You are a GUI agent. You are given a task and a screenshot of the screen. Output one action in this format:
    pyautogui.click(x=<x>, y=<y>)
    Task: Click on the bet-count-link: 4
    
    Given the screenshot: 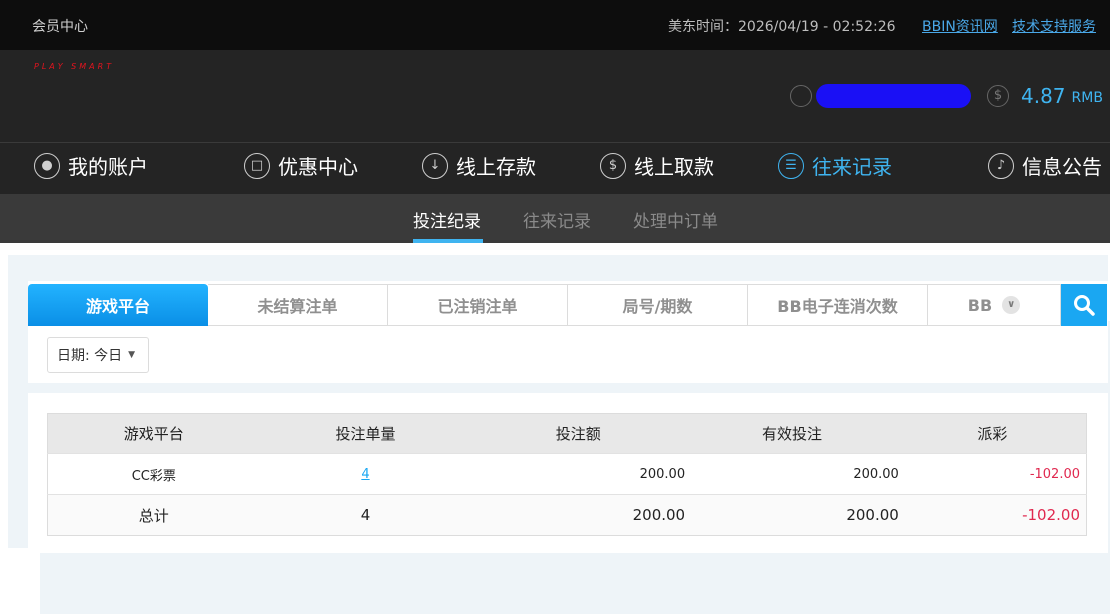 What is the action you would take?
    pyautogui.click(x=365, y=474)
    